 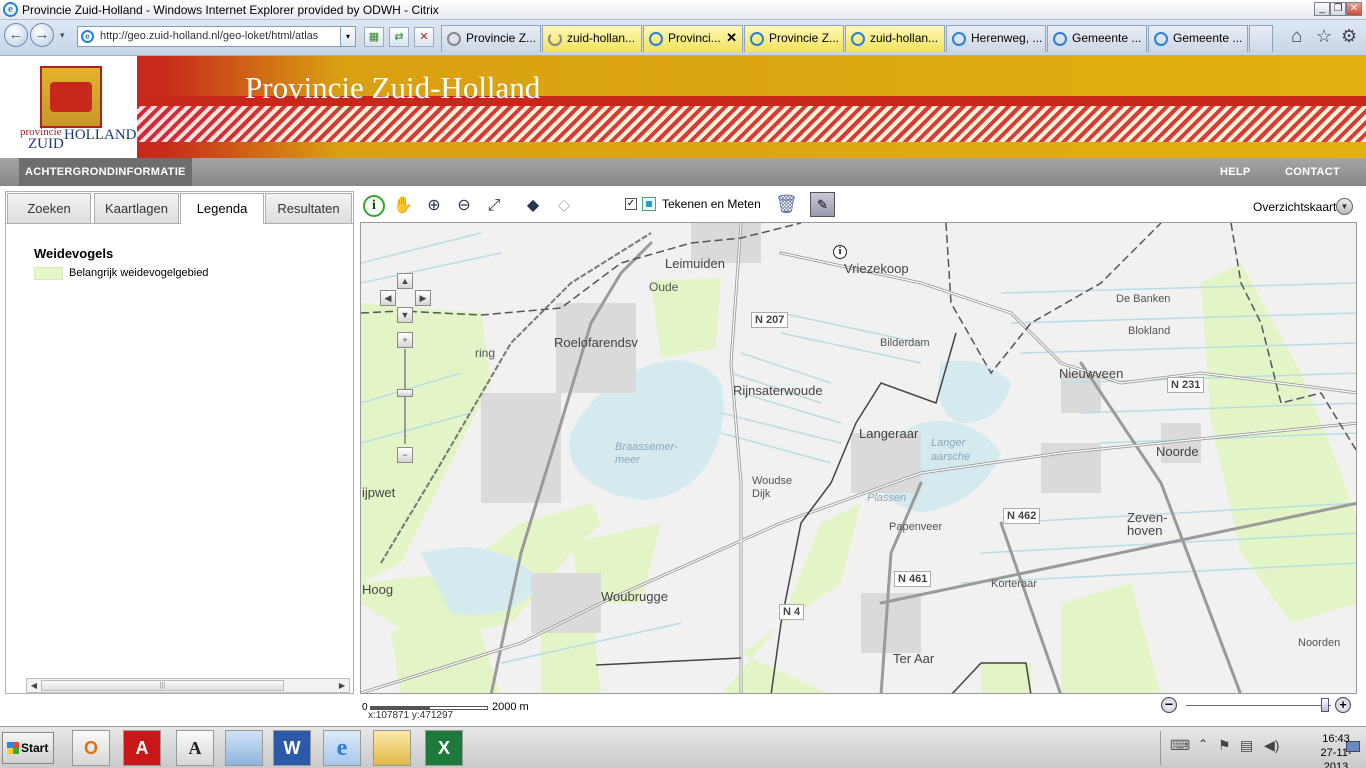 I want to click on forward-button: →, so click(x=42, y=35).